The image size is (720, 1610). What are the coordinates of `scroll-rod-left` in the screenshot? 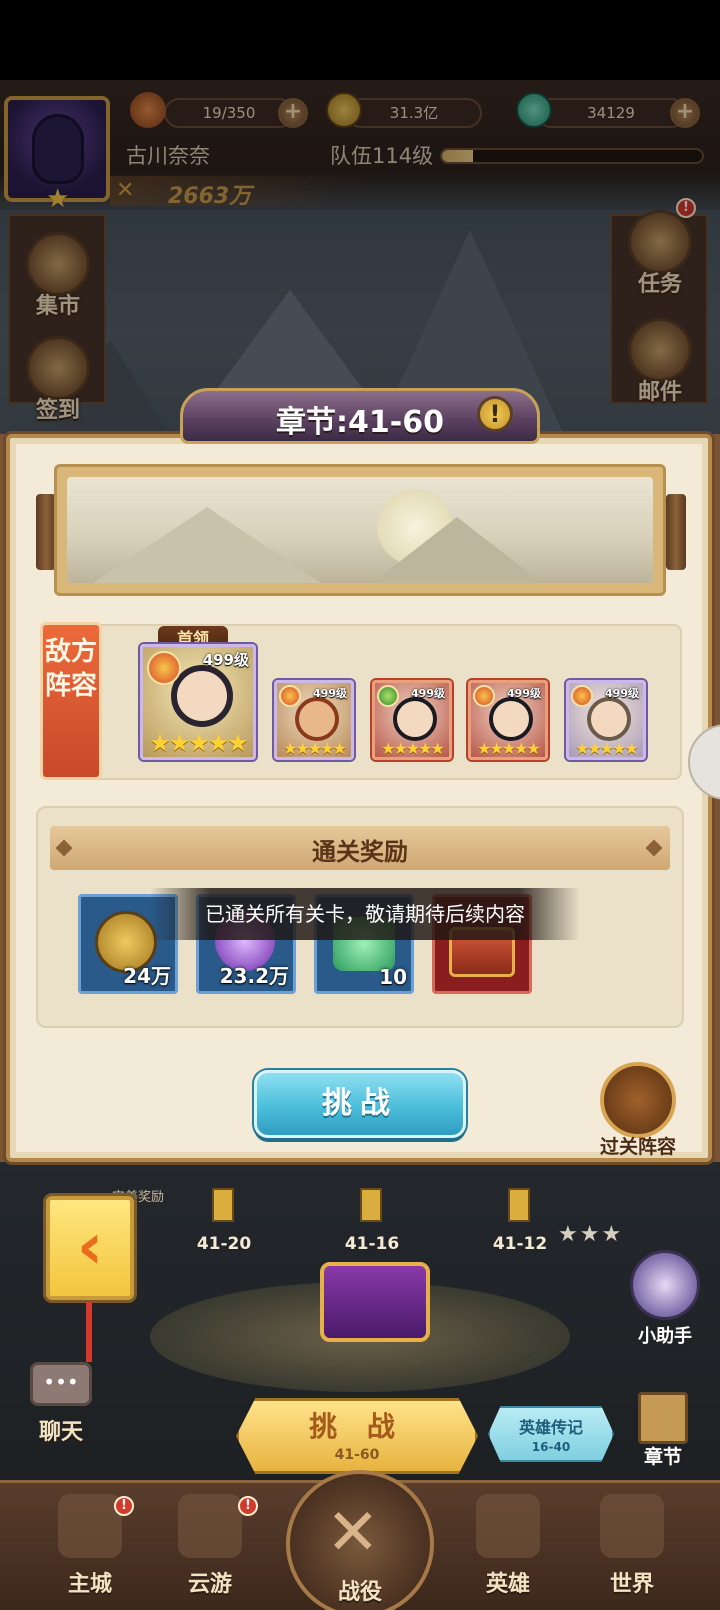 It's located at (46, 532).